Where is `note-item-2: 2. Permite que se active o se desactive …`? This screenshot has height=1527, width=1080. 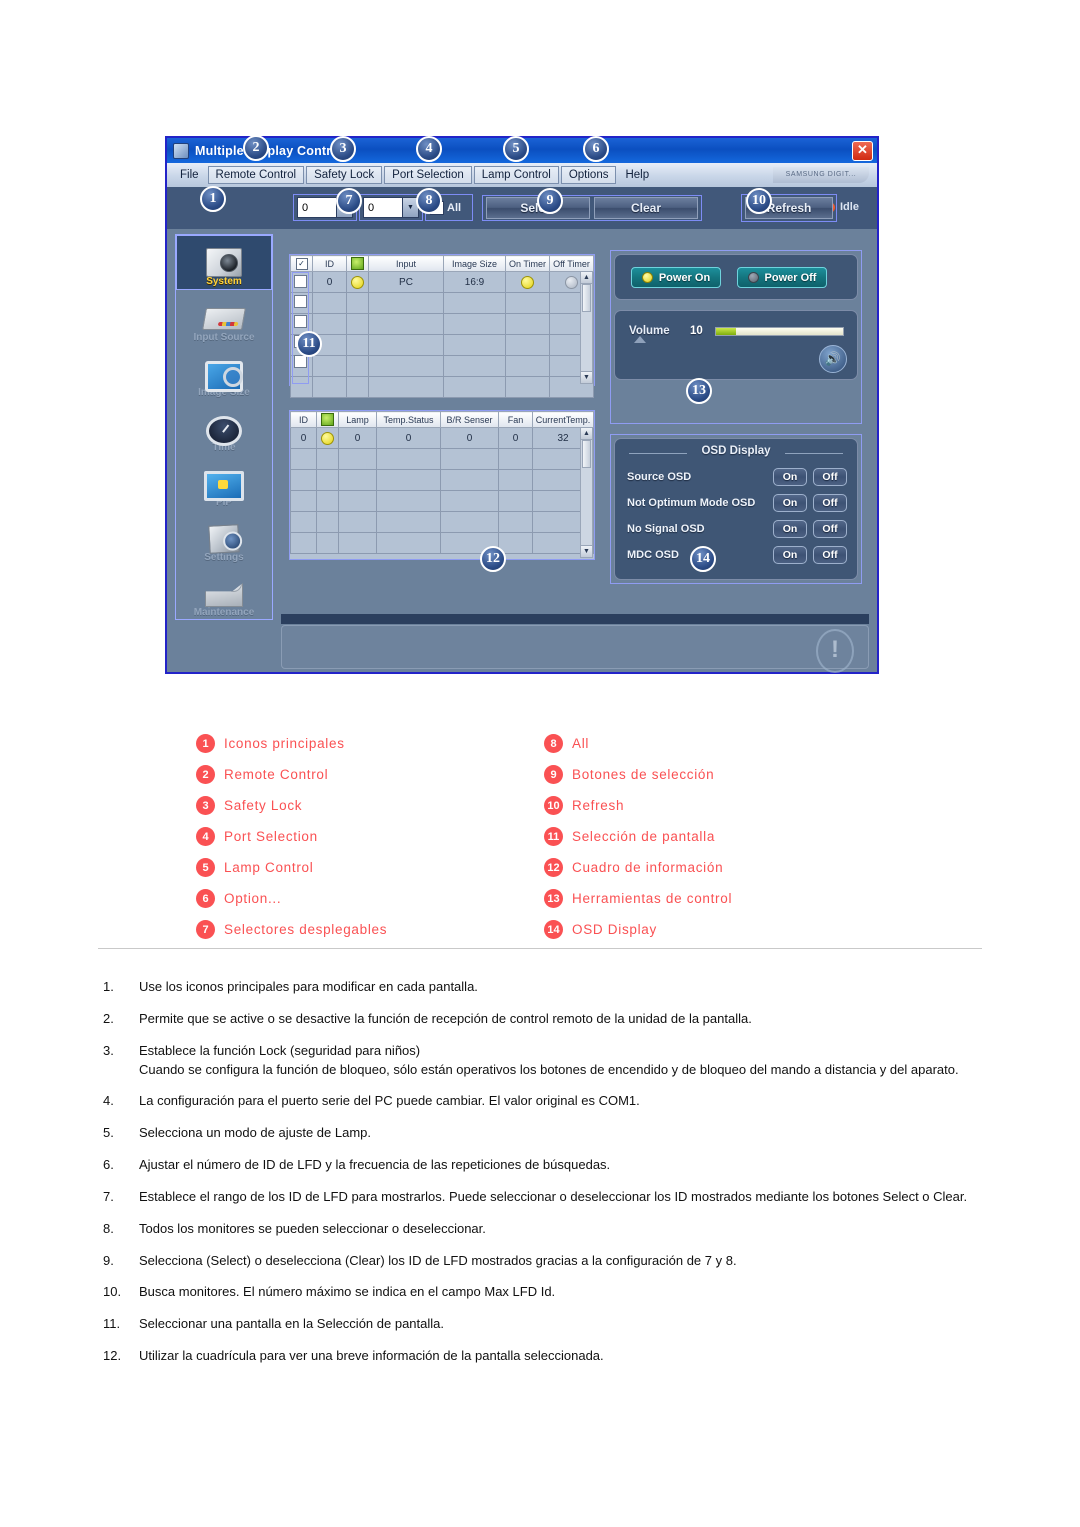
note-item-2: 2. Permite que se active o se desactive … is located at coordinates (543, 1019).